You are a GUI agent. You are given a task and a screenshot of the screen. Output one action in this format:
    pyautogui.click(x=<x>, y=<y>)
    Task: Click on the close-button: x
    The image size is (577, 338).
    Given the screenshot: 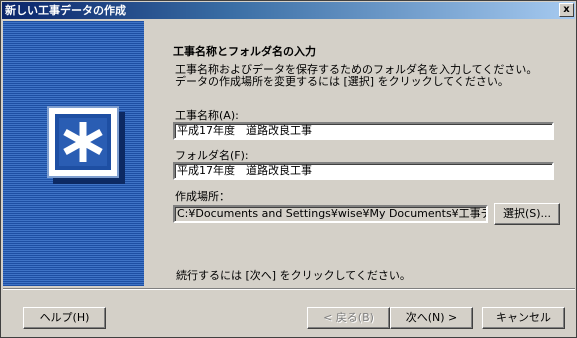 What is the action you would take?
    pyautogui.click(x=566, y=10)
    